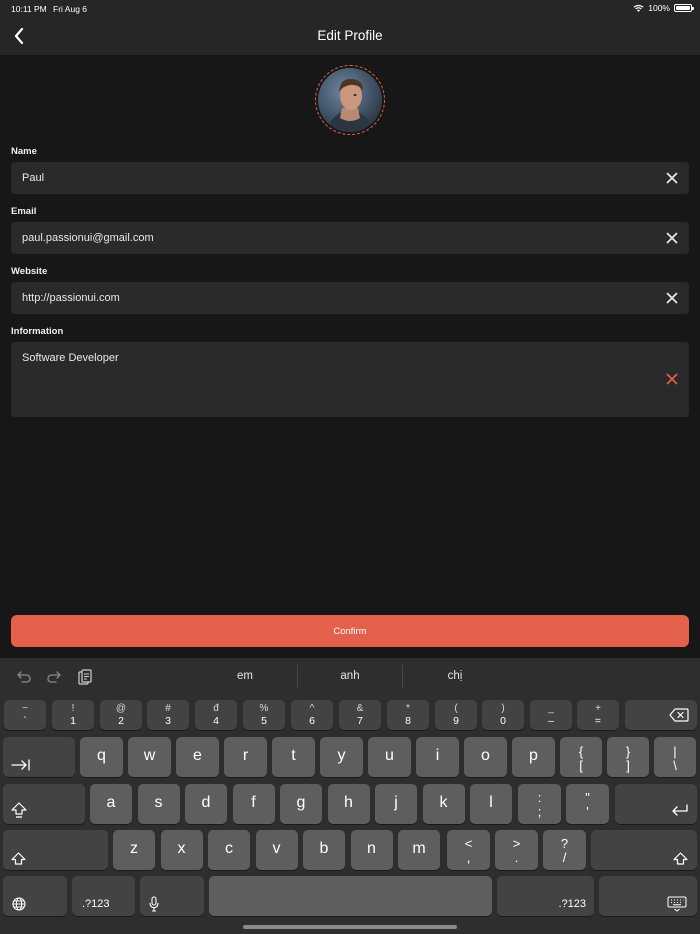  I want to click on information-field: Software Developer, so click(350, 379).